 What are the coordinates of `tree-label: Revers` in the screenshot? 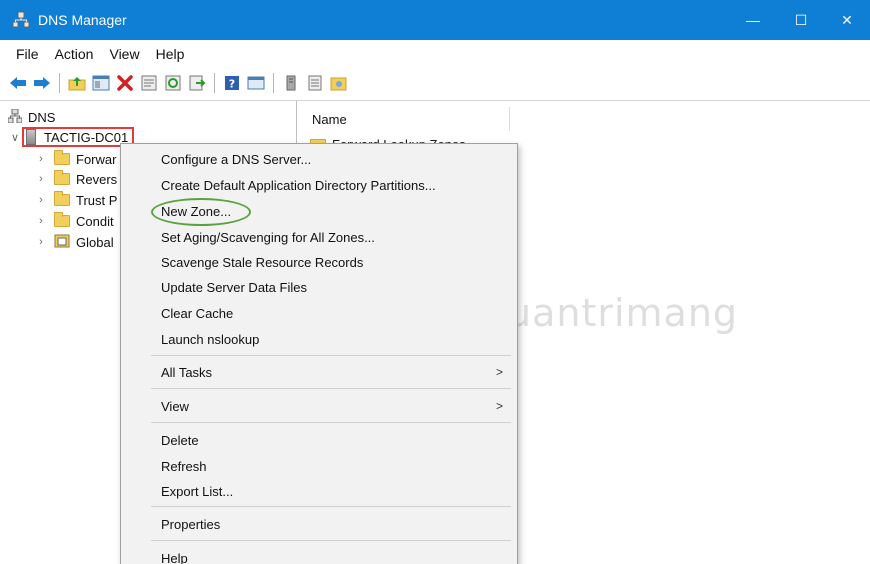 It's located at (97, 179).